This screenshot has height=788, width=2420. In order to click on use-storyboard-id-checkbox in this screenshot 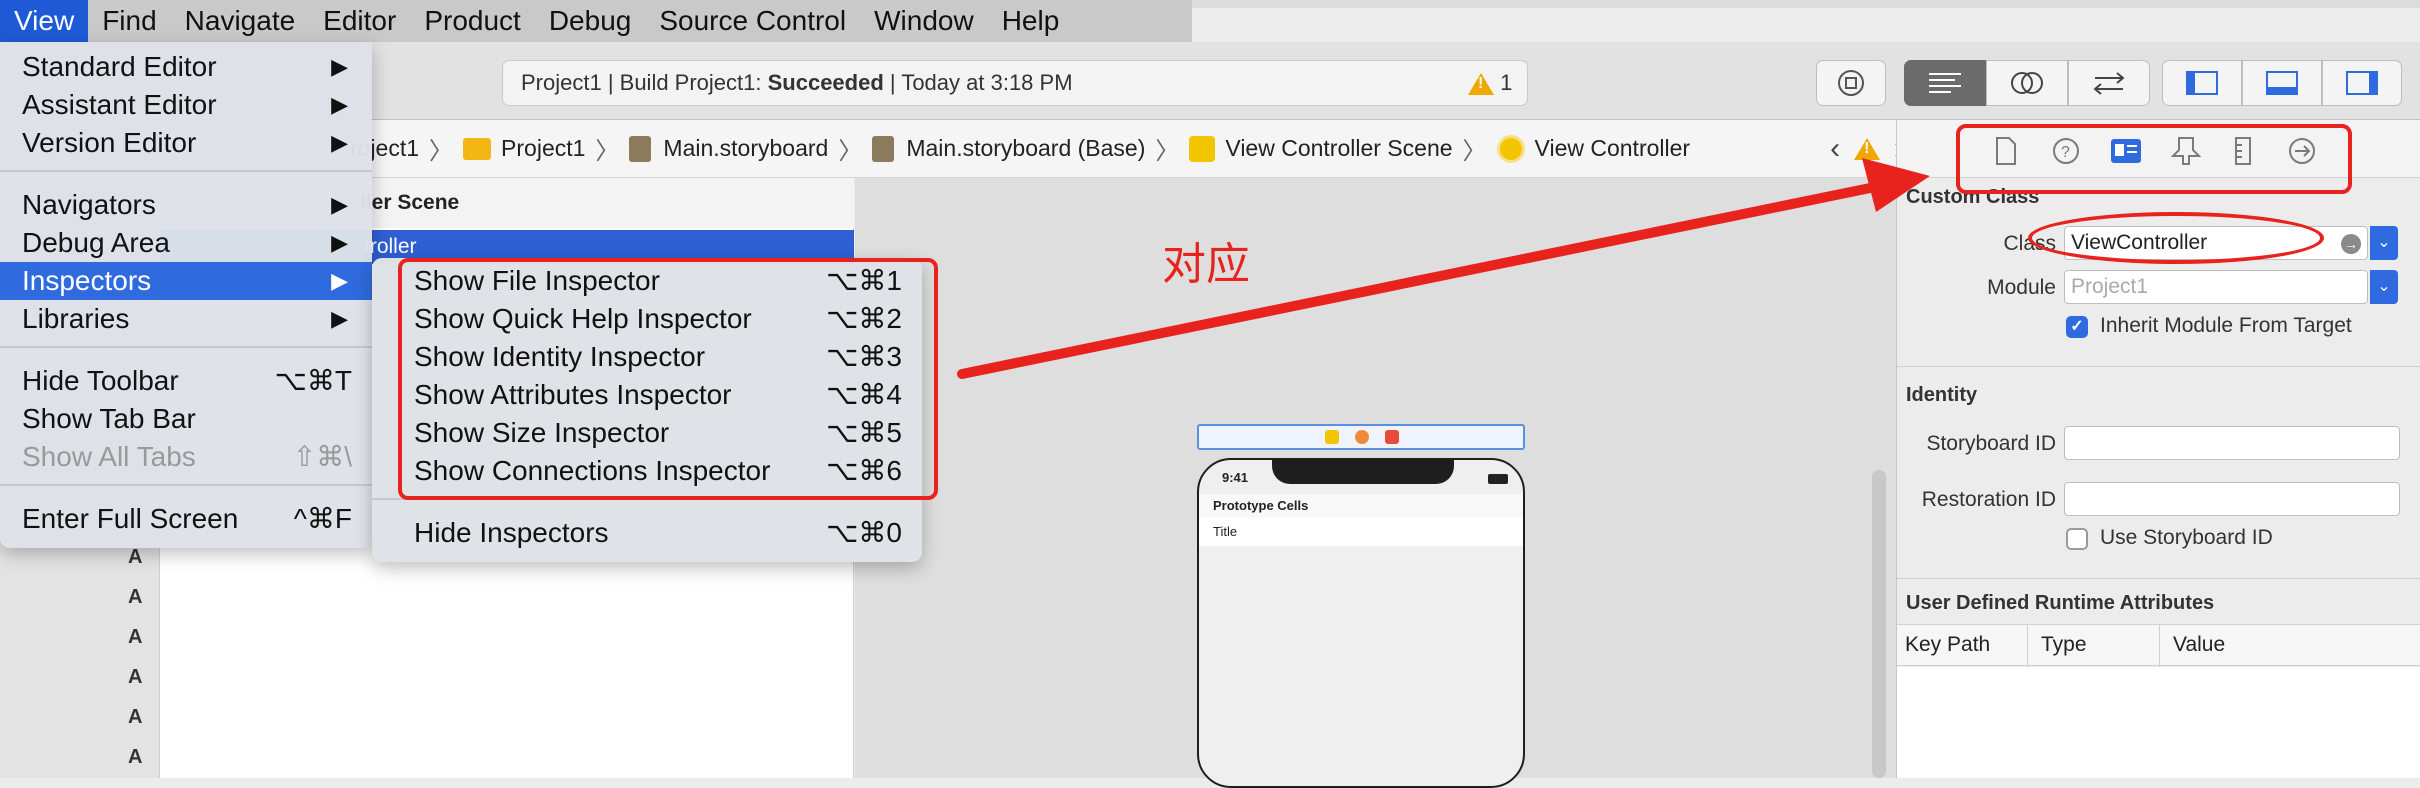, I will do `click(2077, 539)`.